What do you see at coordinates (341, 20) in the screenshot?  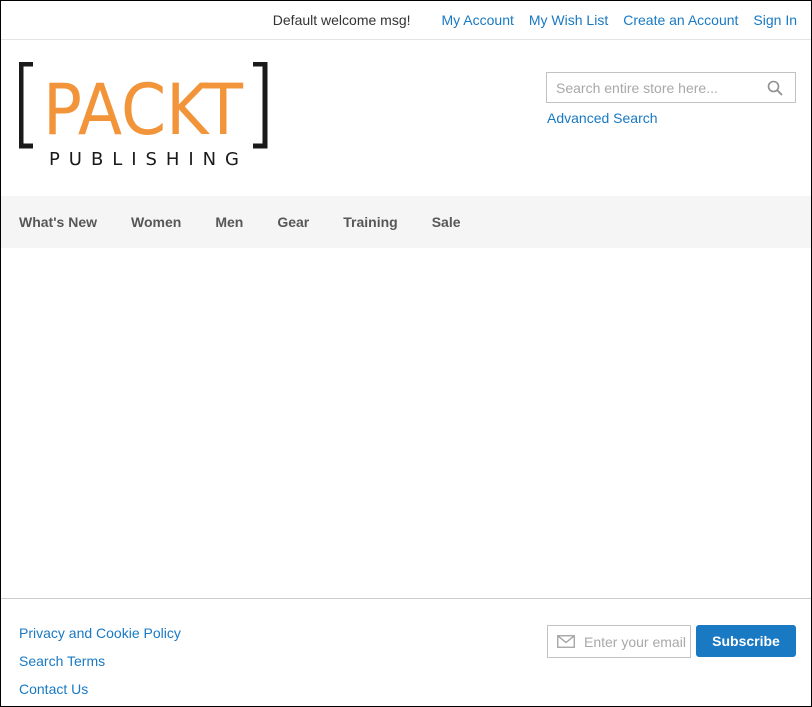 I see `welcome-message: Default welcome msg!` at bounding box center [341, 20].